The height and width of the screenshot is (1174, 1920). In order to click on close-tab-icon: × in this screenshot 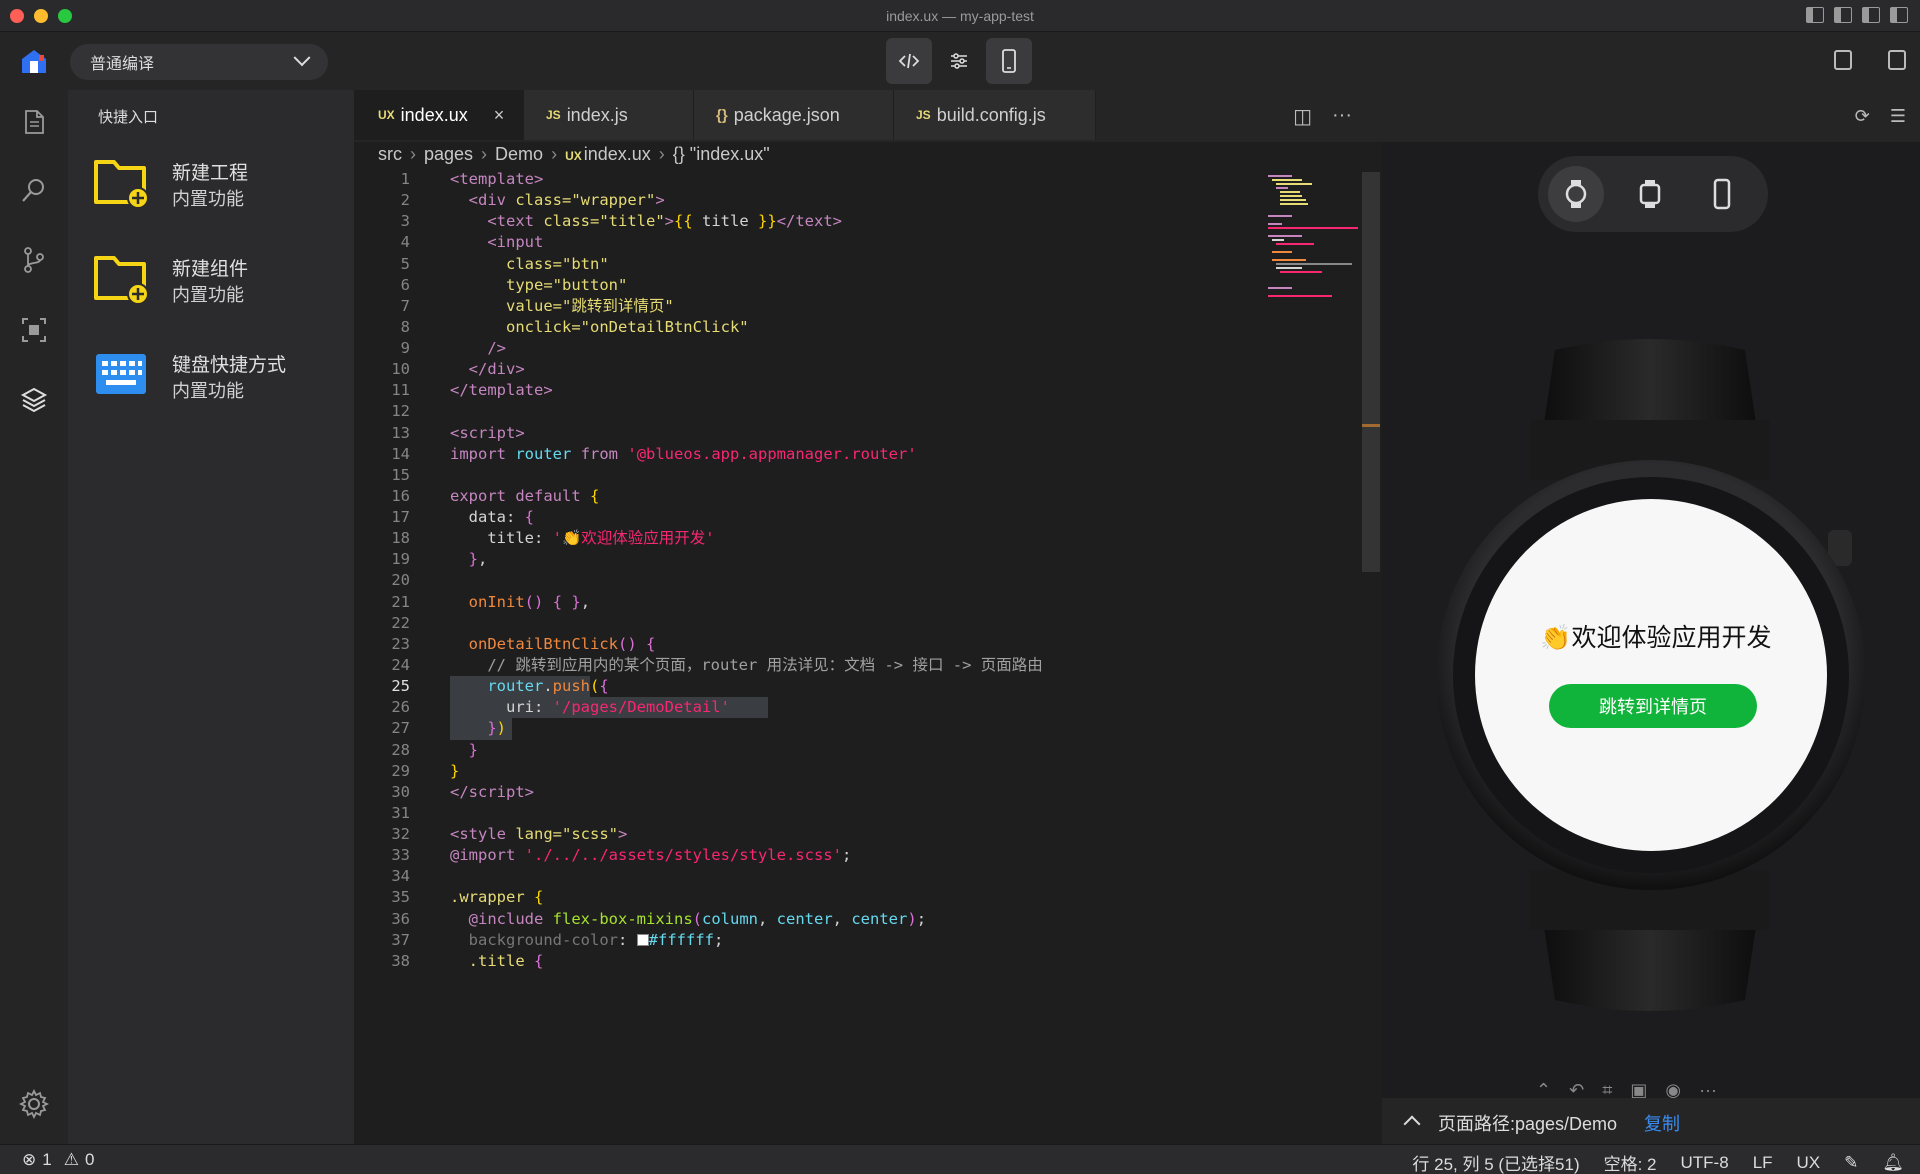, I will do `click(499, 115)`.